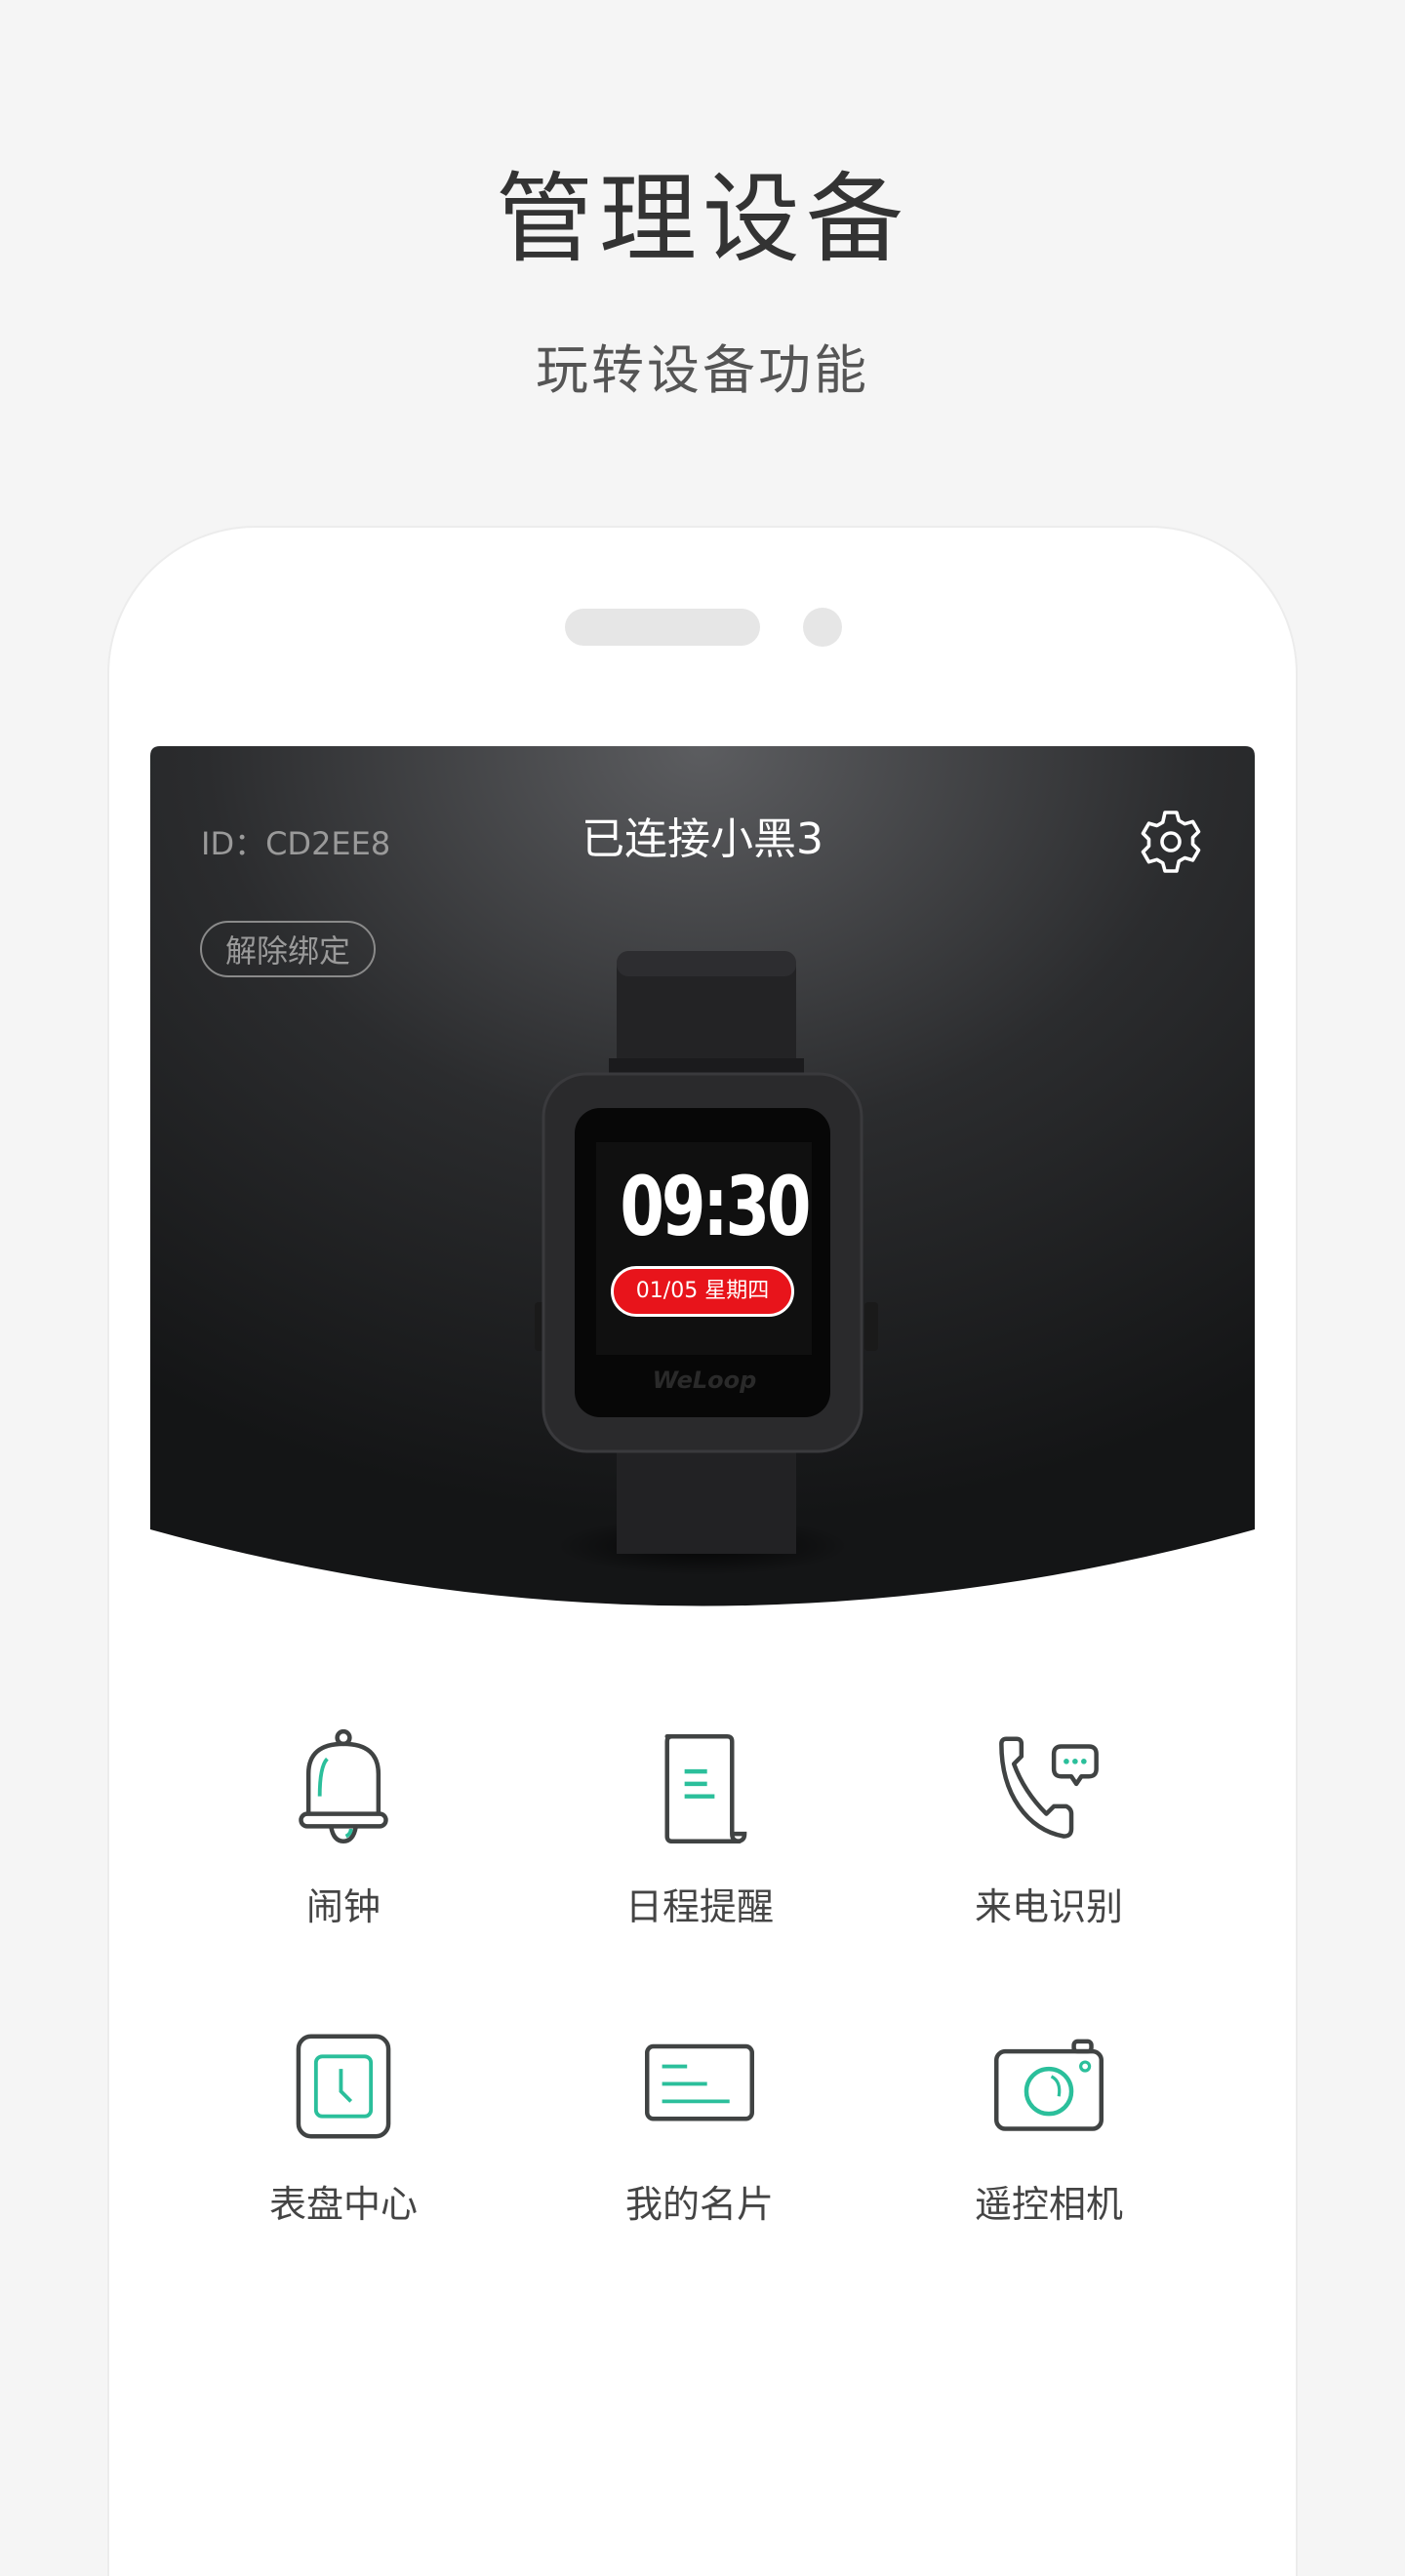 This screenshot has width=1405, height=2576. What do you see at coordinates (343, 1906) in the screenshot?
I see `feature-label: 闹钟` at bounding box center [343, 1906].